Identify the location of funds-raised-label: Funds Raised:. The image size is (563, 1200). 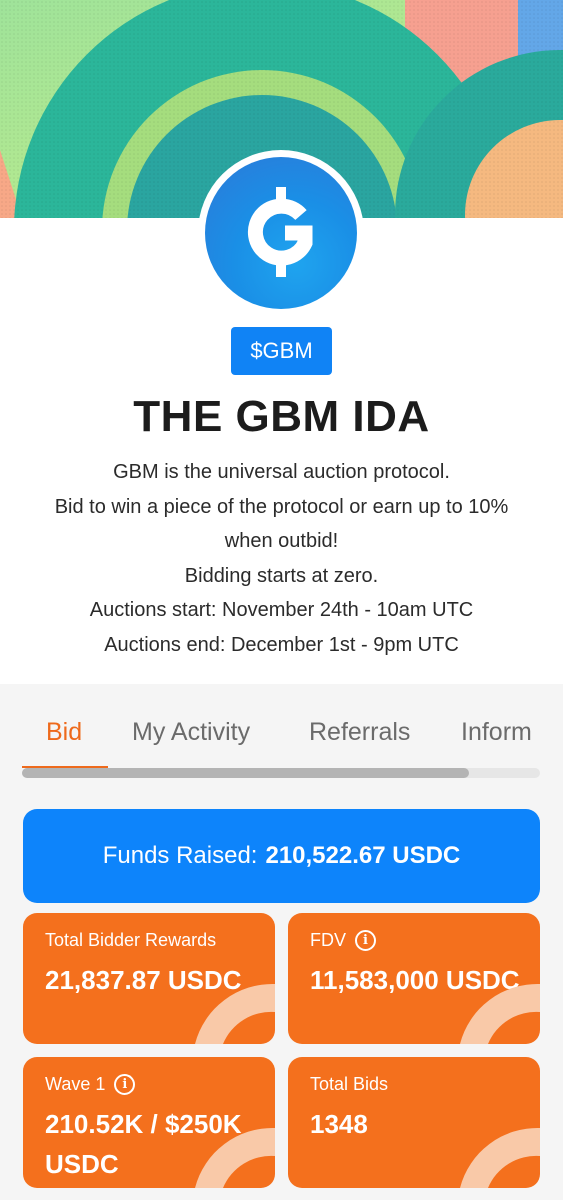
(180, 855).